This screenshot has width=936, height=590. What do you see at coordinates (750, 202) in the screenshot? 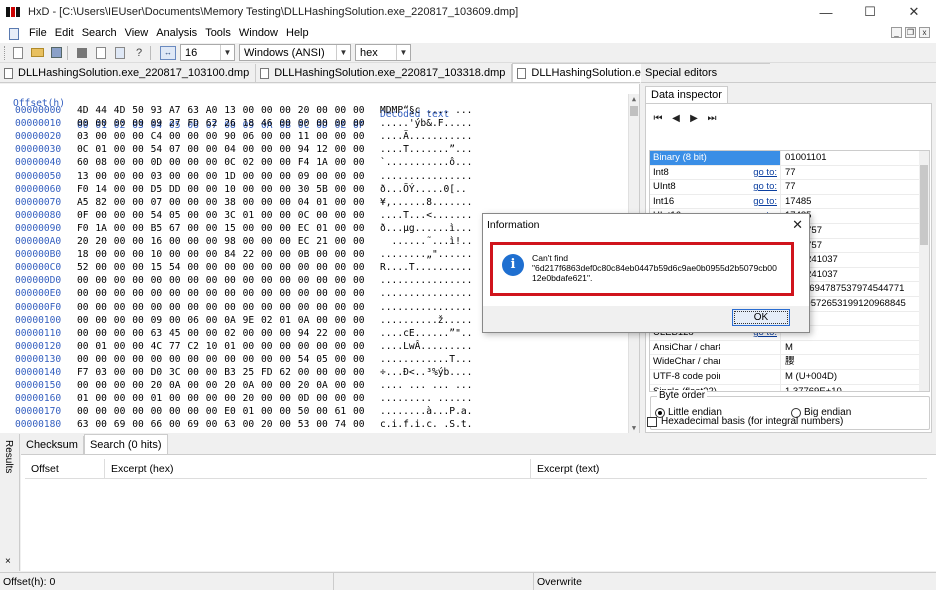
I see `goto-link: go to:` at bounding box center [750, 202].